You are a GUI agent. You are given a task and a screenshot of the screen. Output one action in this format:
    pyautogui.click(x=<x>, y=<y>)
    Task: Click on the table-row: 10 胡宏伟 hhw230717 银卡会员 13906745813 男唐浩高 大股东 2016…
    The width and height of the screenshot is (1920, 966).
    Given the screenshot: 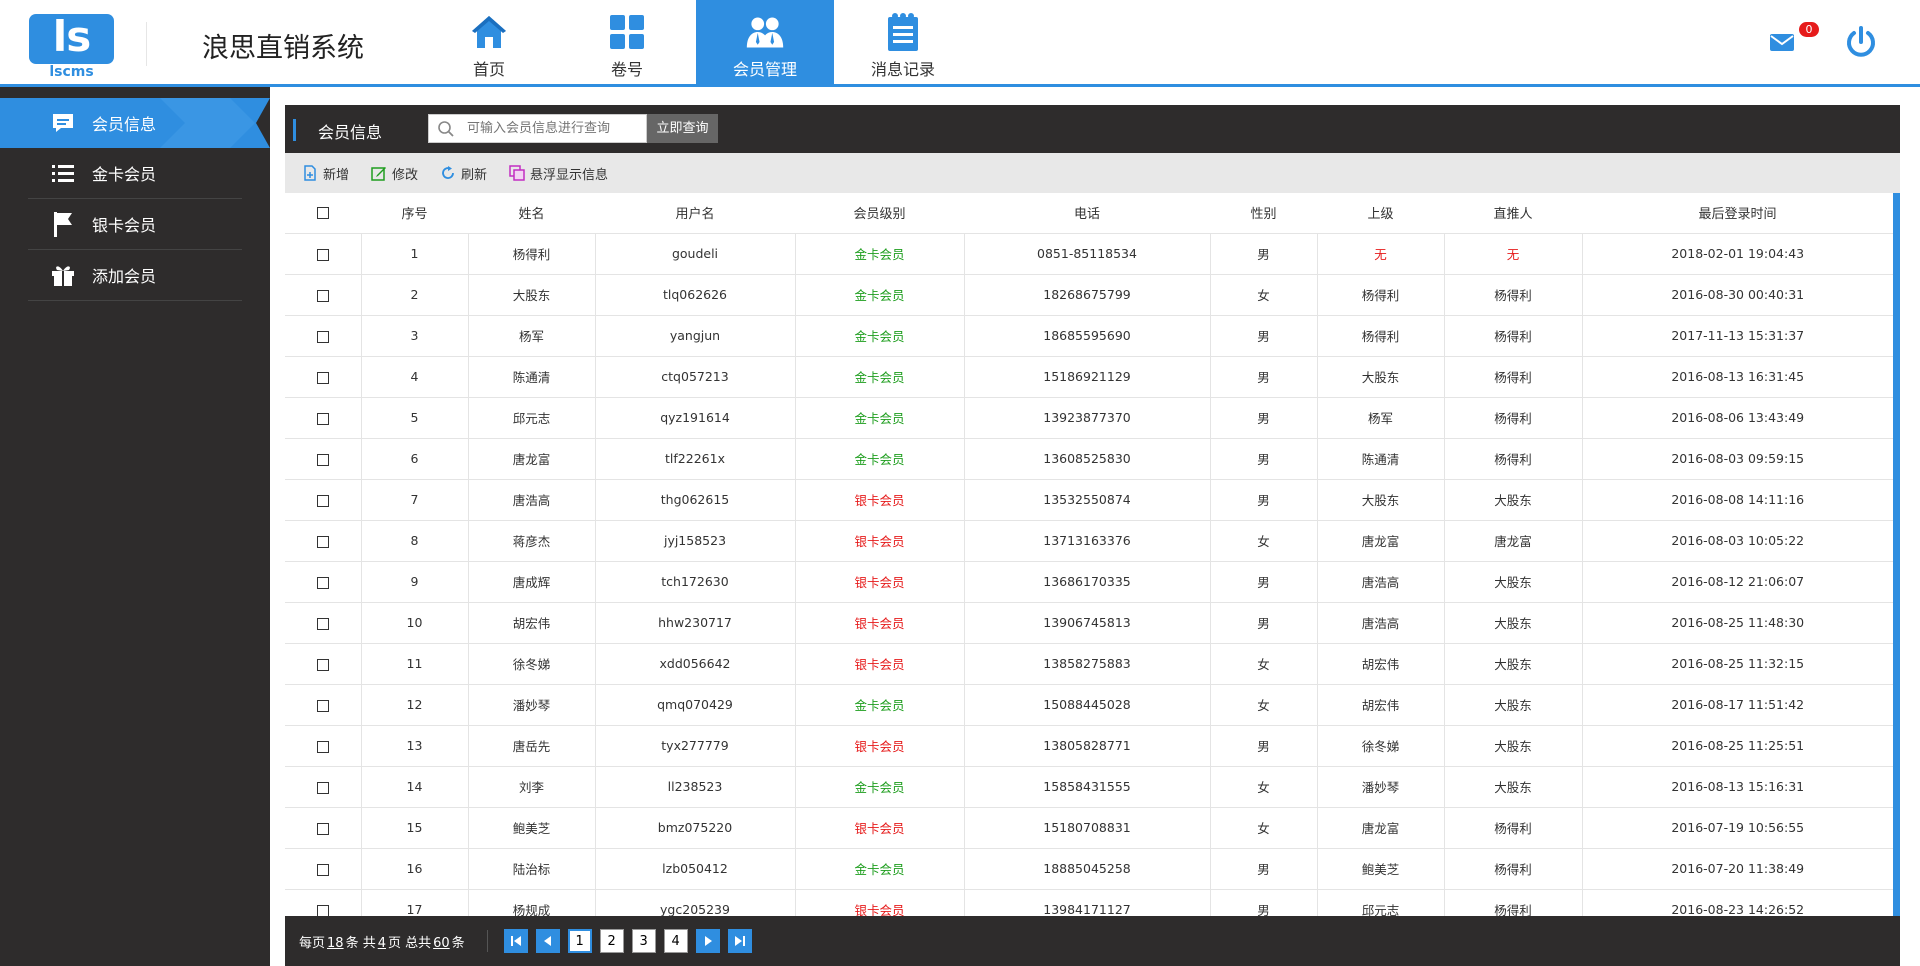 What is the action you would take?
    pyautogui.click(x=1089, y=623)
    